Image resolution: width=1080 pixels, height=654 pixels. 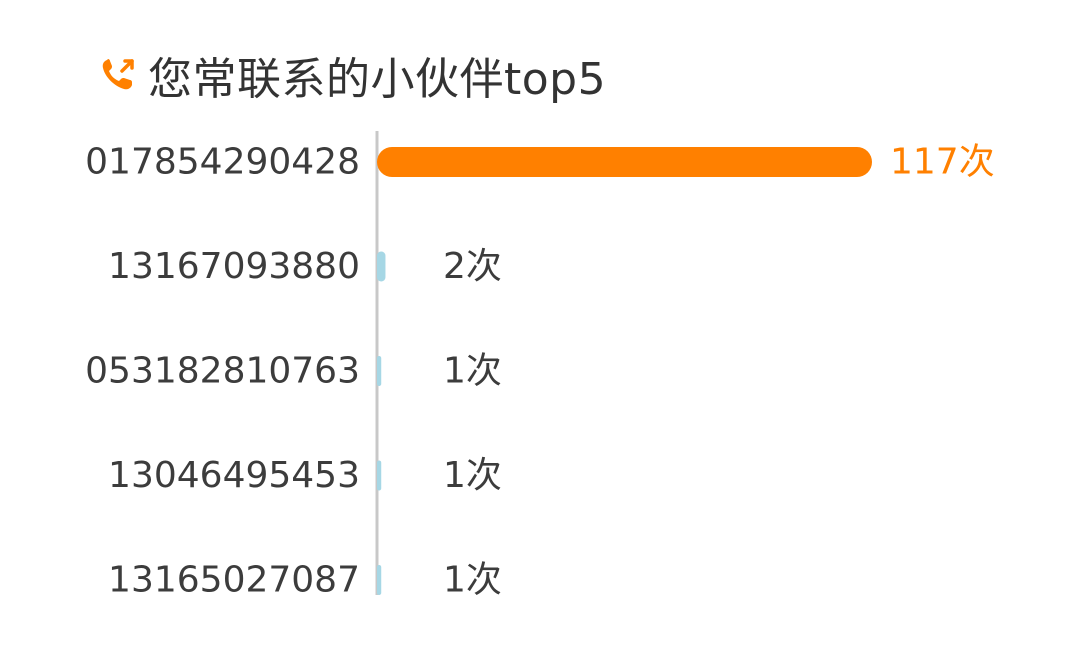 What do you see at coordinates (222, 162) in the screenshot?
I see `category-label: 017854290428` at bounding box center [222, 162].